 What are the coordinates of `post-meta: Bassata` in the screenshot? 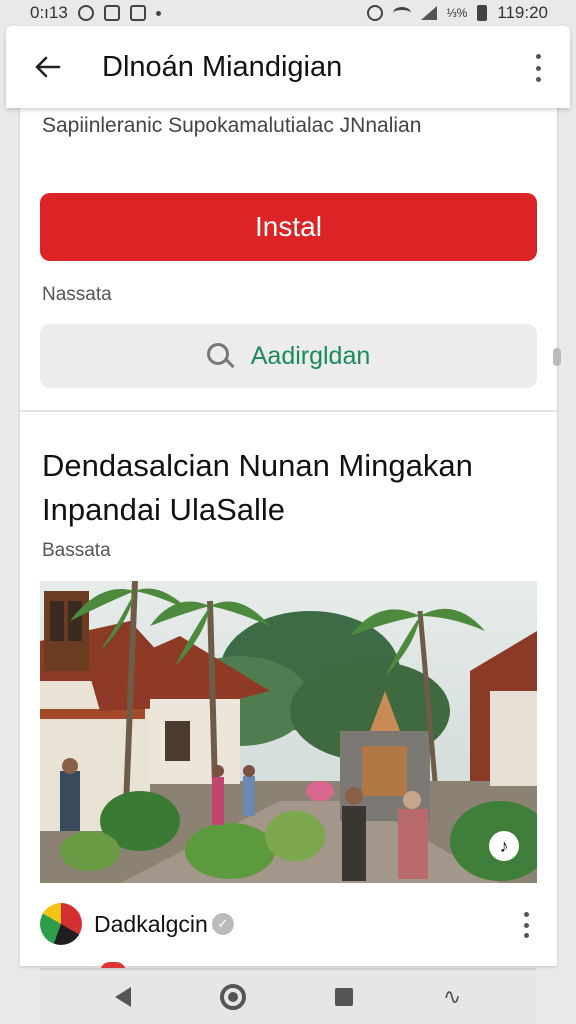 It's located at (76, 550).